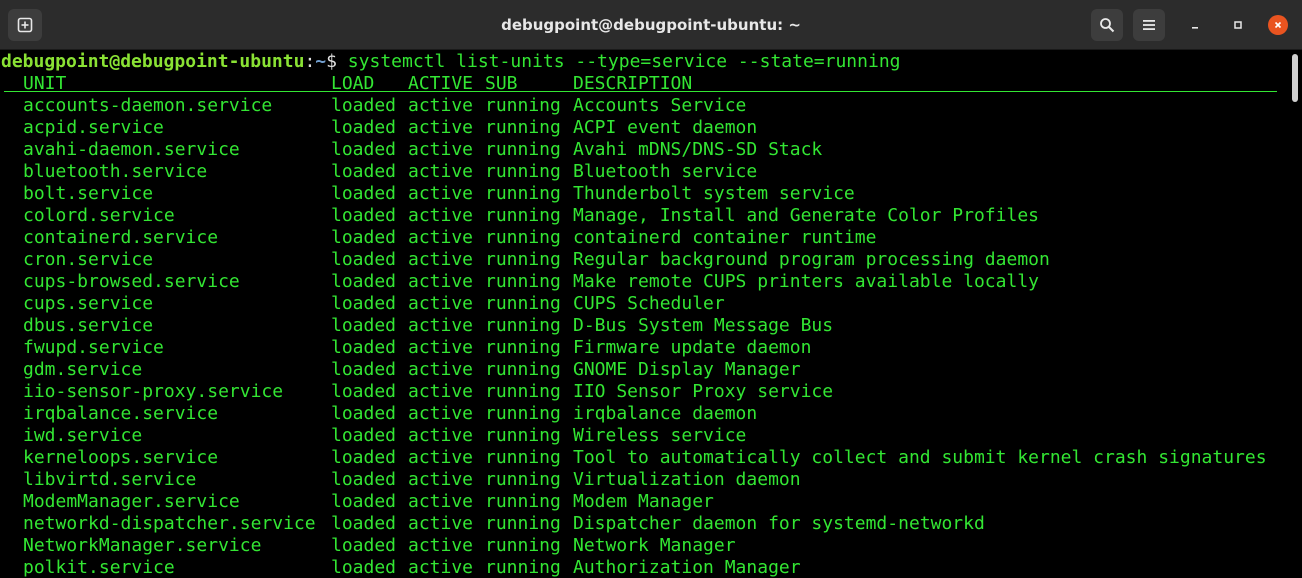 The height and width of the screenshot is (578, 1302). Describe the element at coordinates (99, 567) in the screenshot. I see `row-unit: polkit.service` at that location.